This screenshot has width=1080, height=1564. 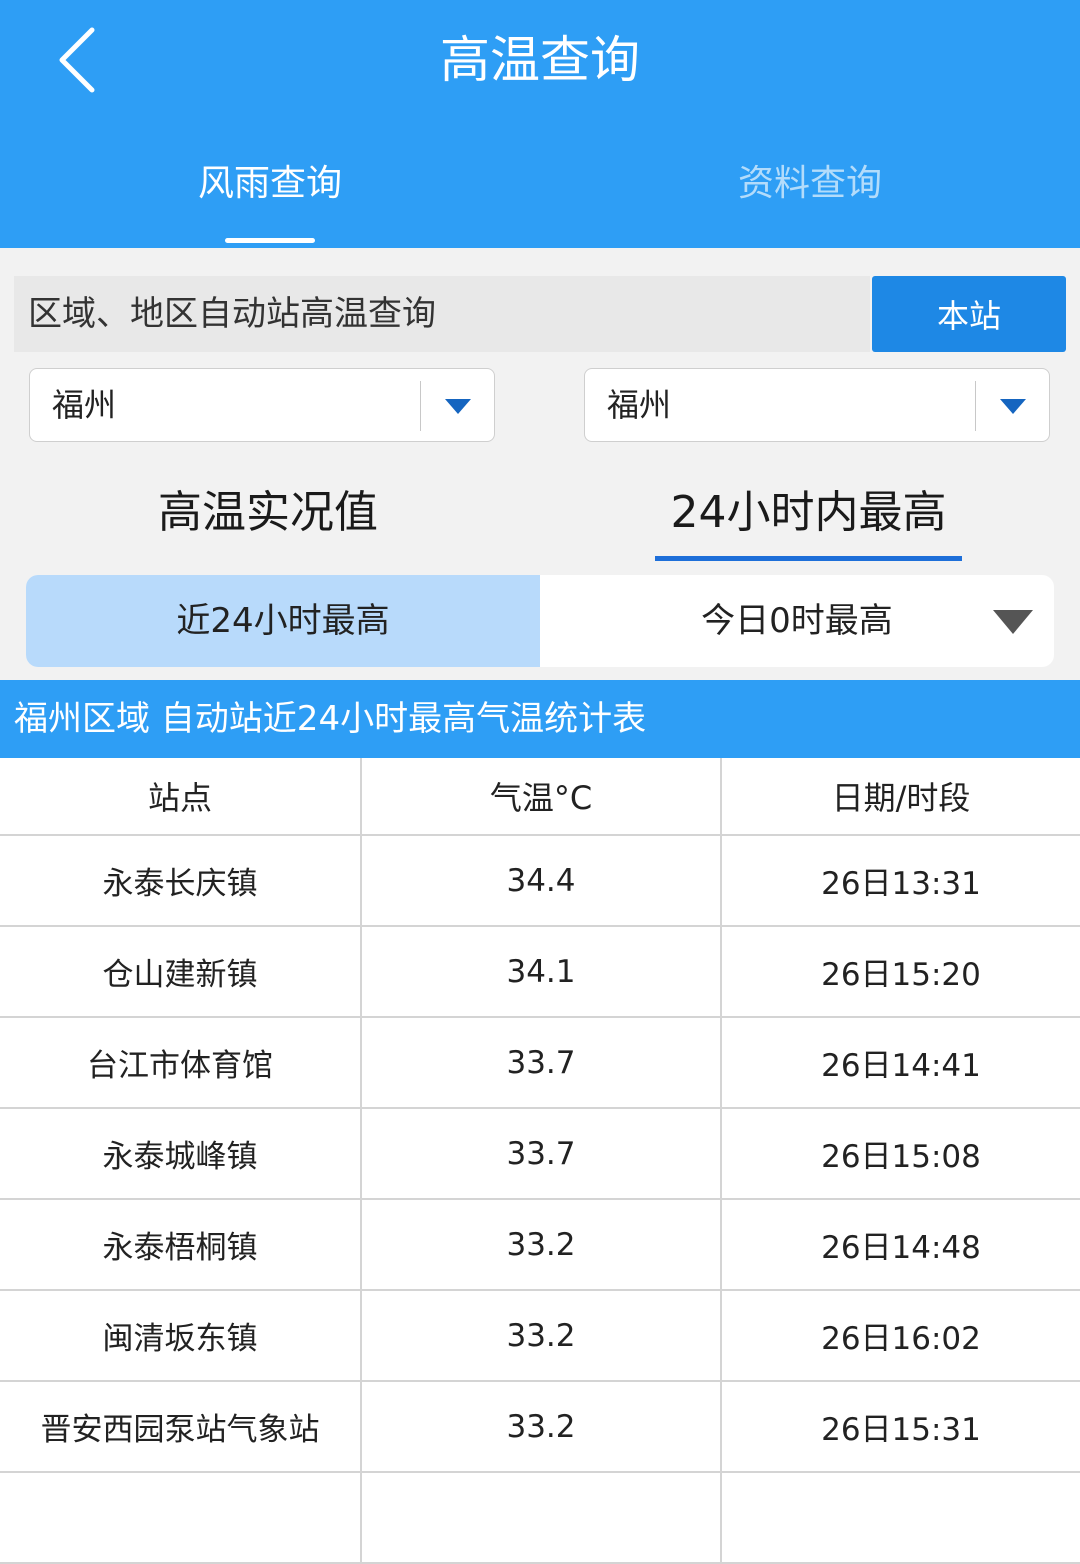 I want to click on table-row: 闽清坂东镇 33.2 26日16:02, so click(x=540, y=1336).